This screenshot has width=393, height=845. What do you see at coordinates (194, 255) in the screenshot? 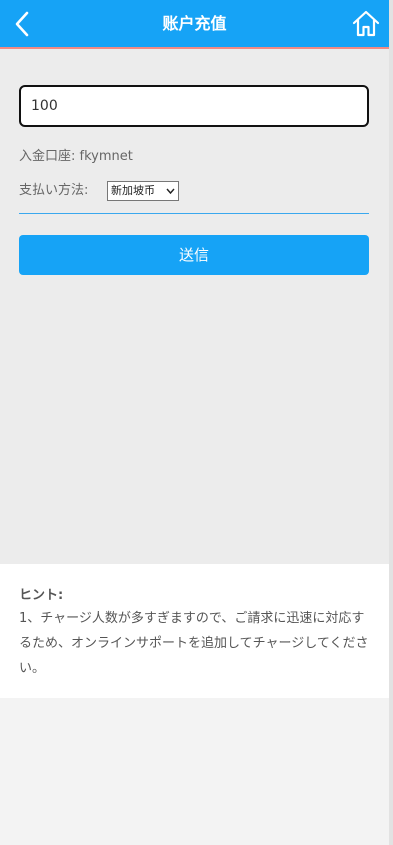
I see `submit-button: 送信` at bounding box center [194, 255].